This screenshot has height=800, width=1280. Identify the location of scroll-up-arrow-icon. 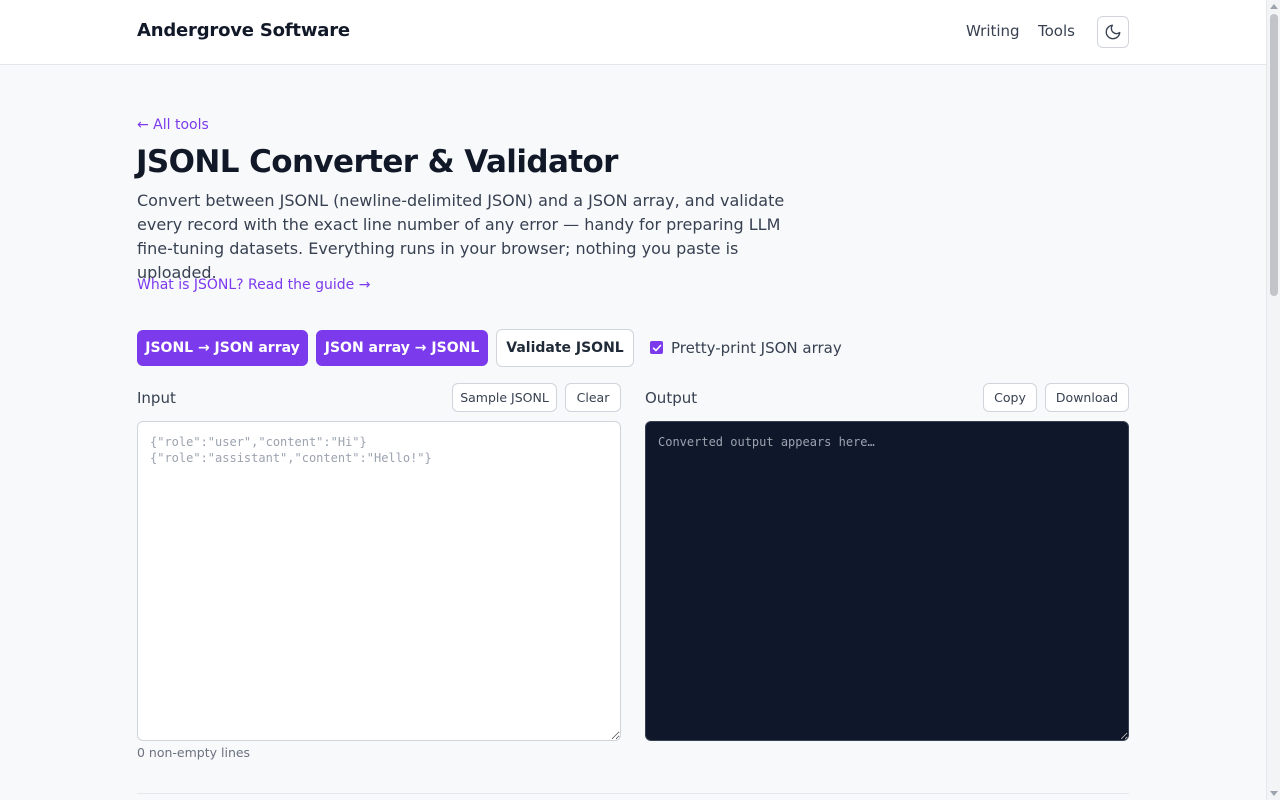
(1274, 6).